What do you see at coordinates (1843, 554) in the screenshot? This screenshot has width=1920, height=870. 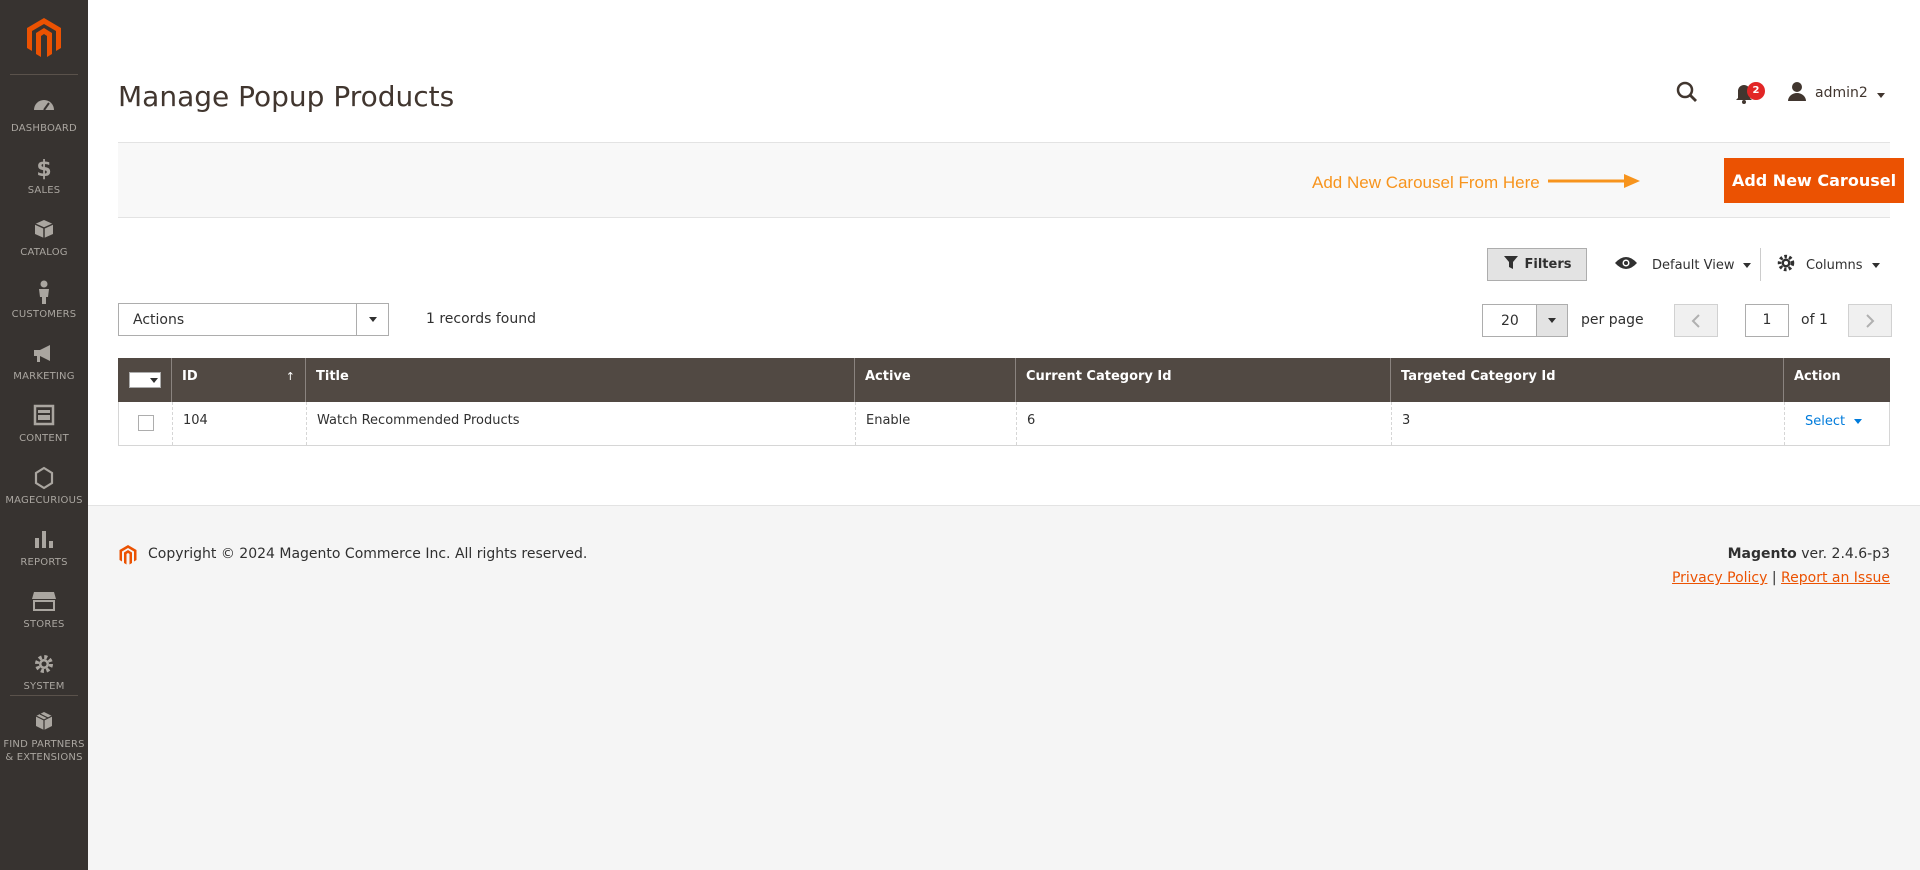 I see `version-number: ver. 2.4.6-p3` at bounding box center [1843, 554].